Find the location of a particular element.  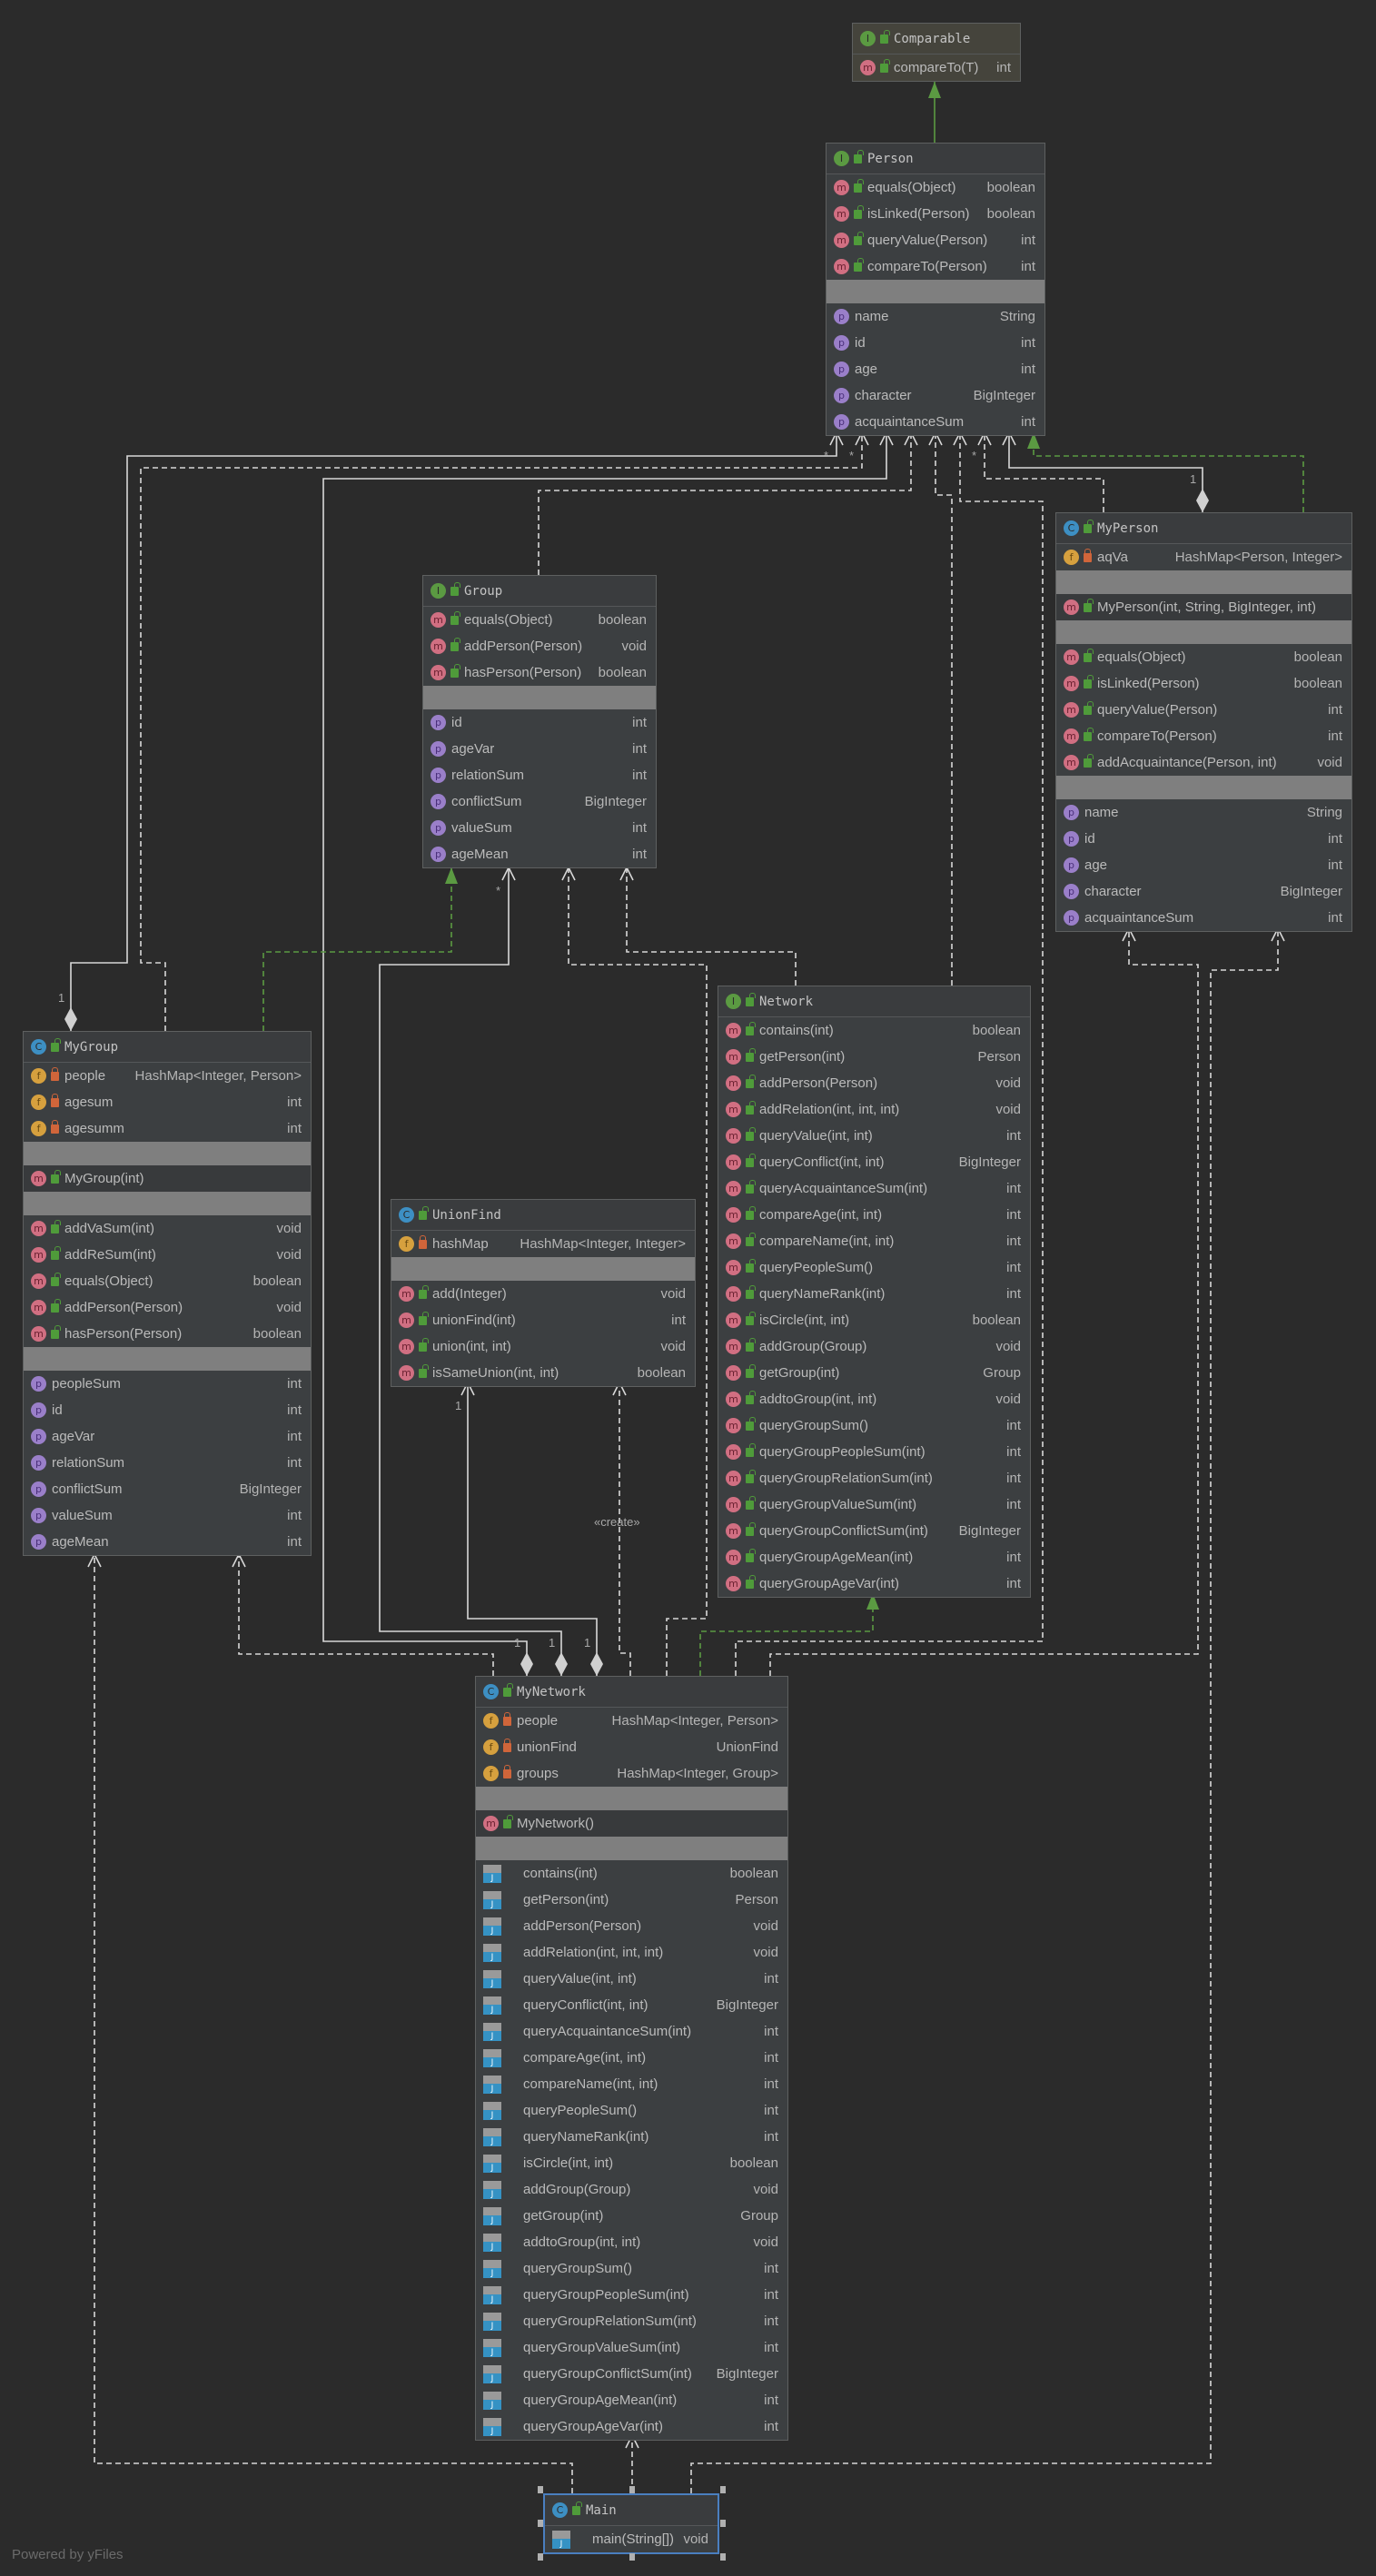

method-row: m queryValue(Person) int is located at coordinates (935, 240).